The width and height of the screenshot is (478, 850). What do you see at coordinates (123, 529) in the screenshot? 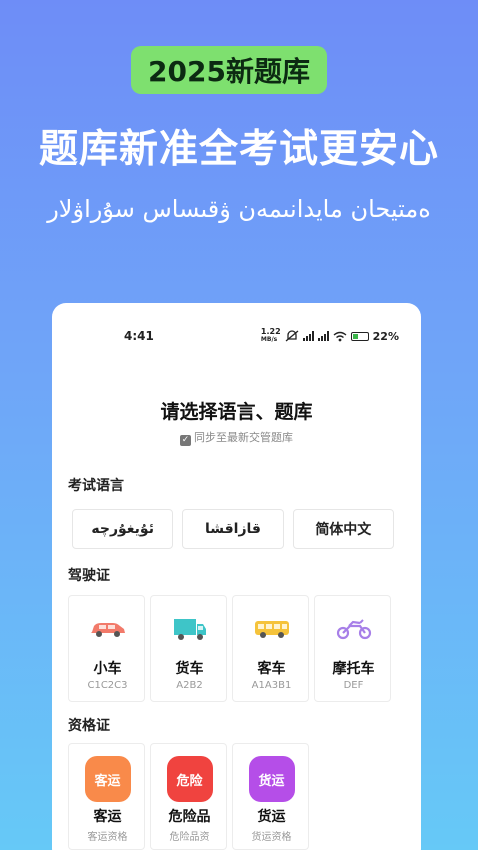
I see `language-option-uyghur: ئۇيغۇرچە` at bounding box center [123, 529].